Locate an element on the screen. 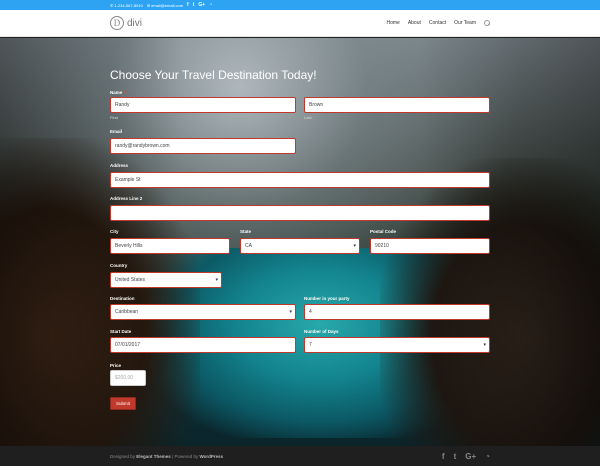 The width and height of the screenshot is (600, 466). country-select: United States is located at coordinates (166, 280).